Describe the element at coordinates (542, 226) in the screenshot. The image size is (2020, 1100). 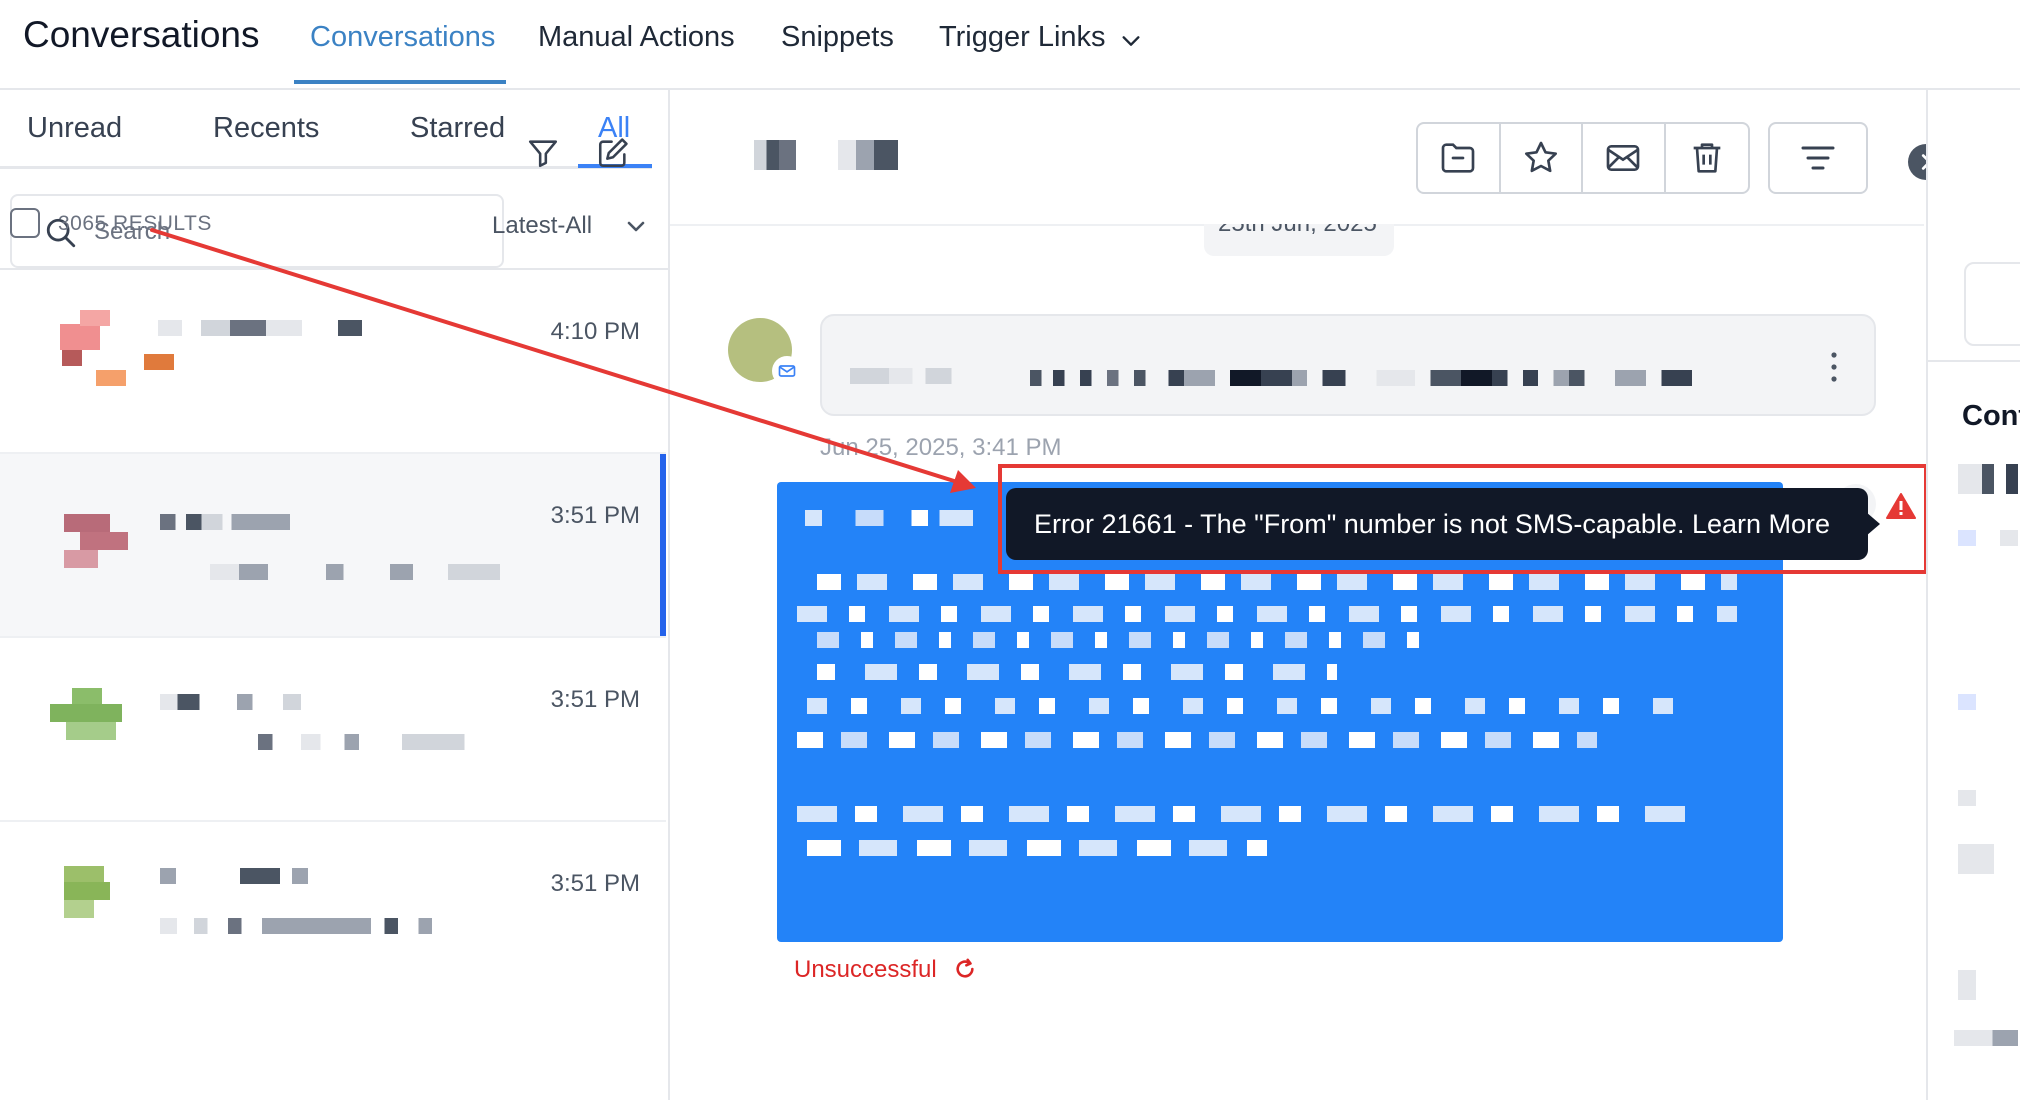
I see `sort-dropdown: Latest-All` at that location.